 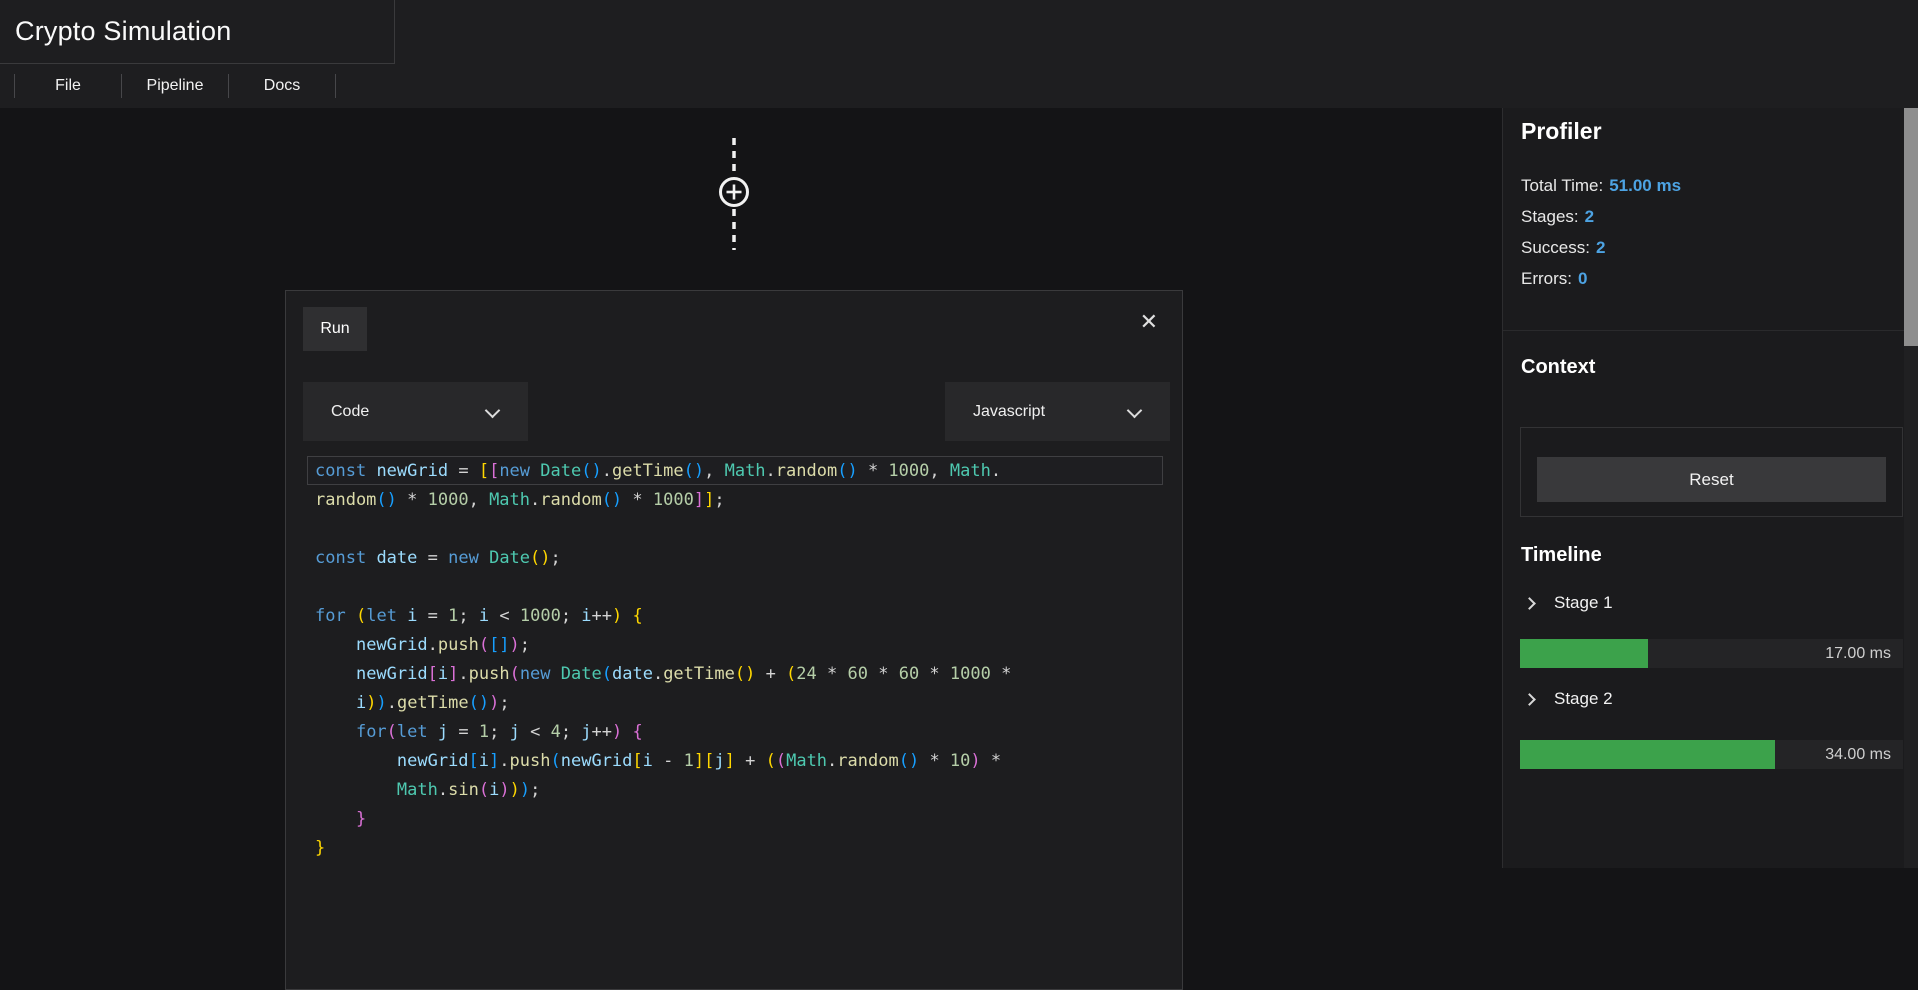 I want to click on code-token: ,, so click(x=479, y=500).